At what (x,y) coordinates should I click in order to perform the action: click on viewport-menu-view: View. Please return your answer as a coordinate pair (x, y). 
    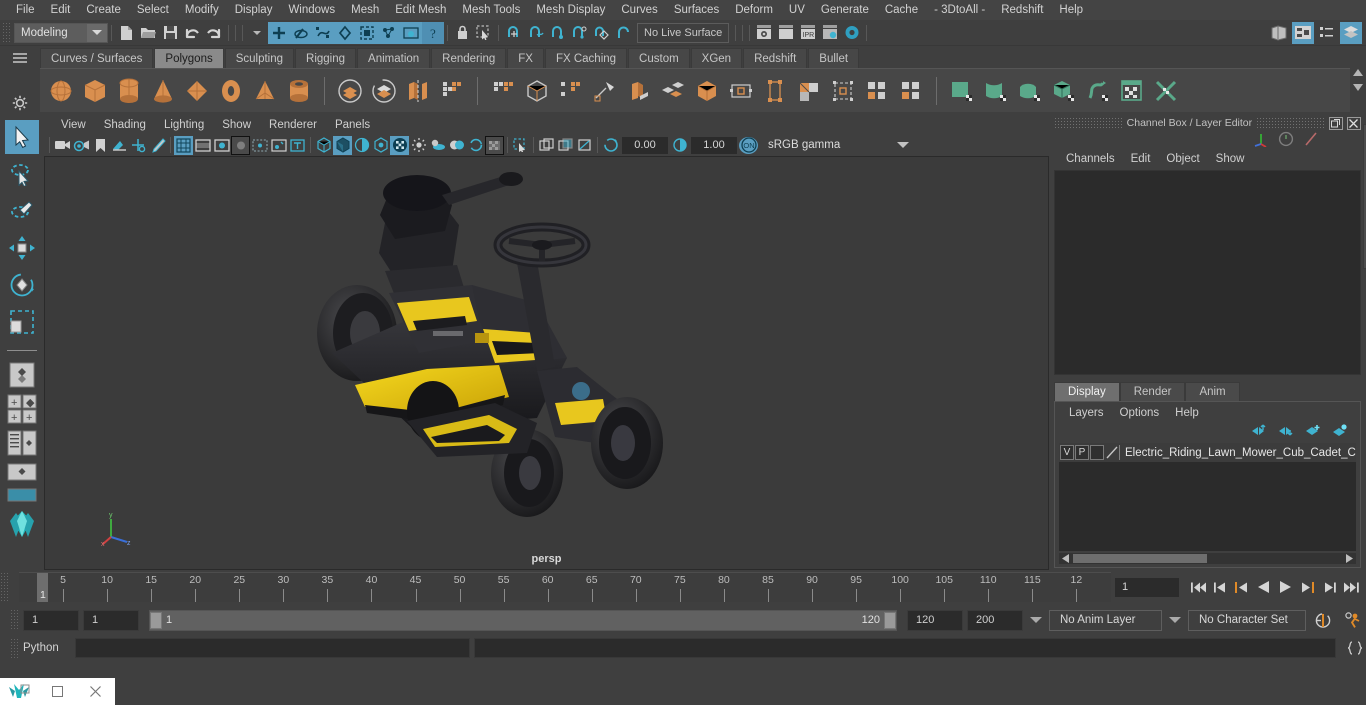
    Looking at the image, I should click on (73, 125).